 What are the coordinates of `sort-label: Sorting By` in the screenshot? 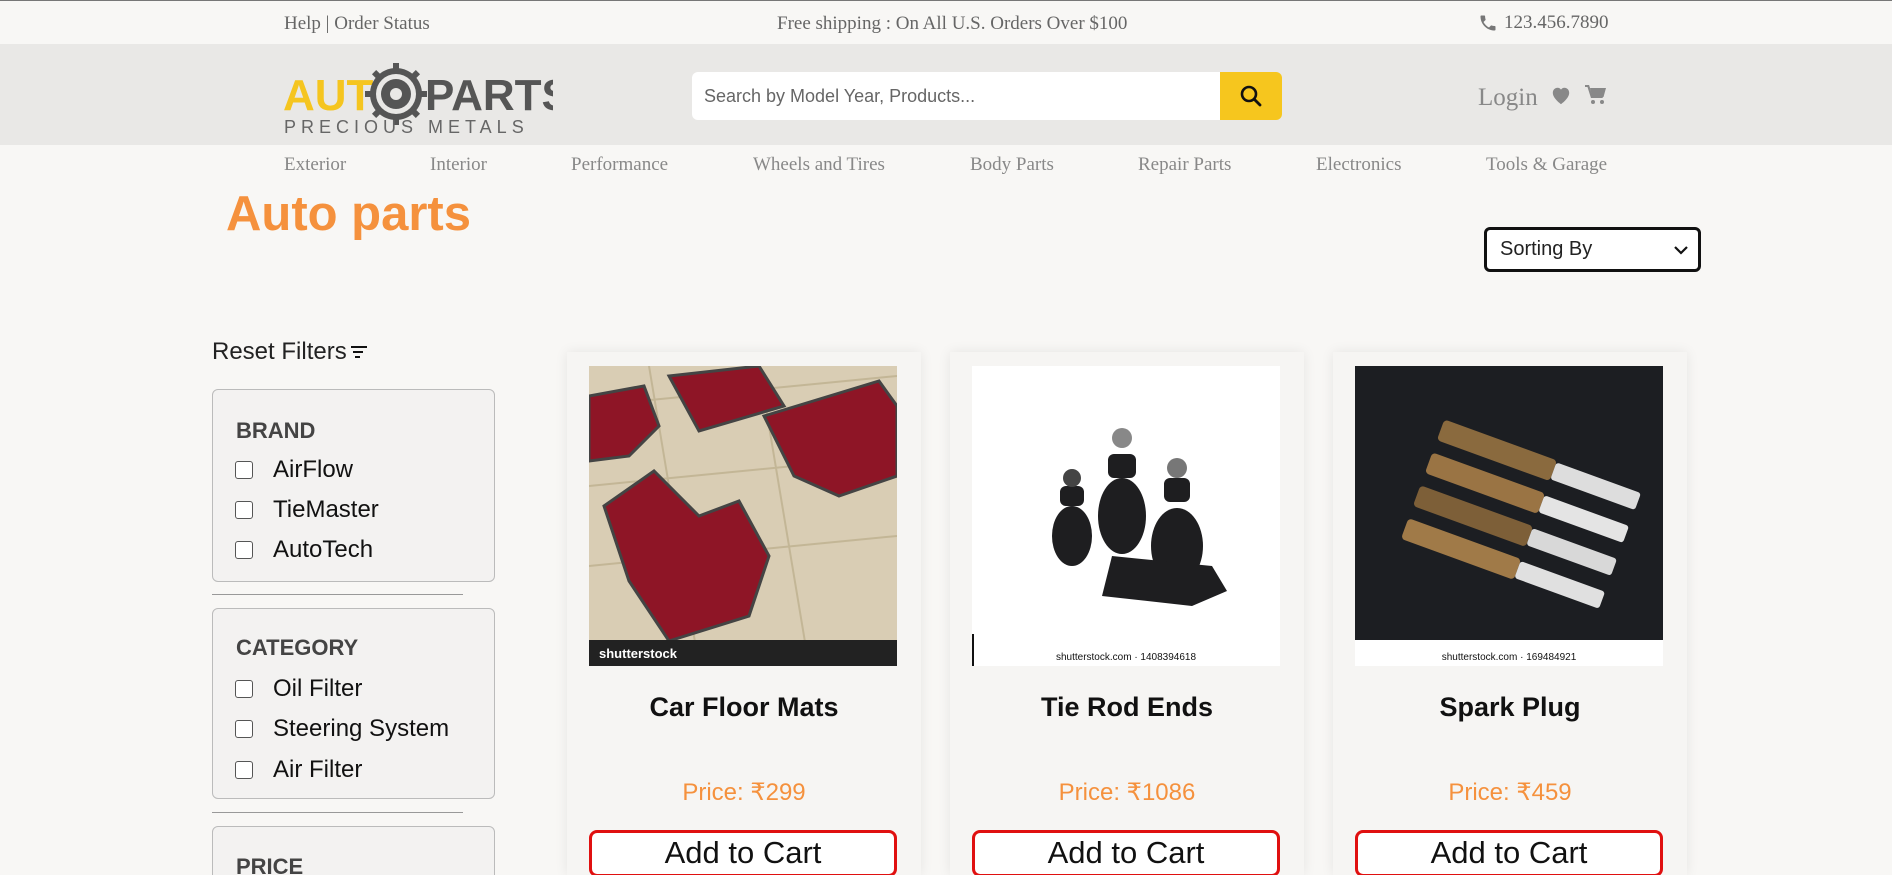 It's located at (1546, 249).